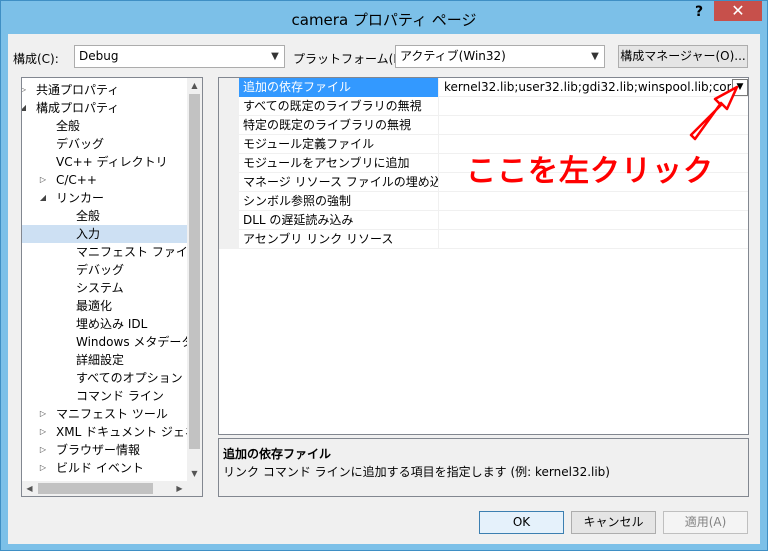 Image resolution: width=768 pixels, height=551 pixels. I want to click on tree-item: 最適化, so click(105, 306).